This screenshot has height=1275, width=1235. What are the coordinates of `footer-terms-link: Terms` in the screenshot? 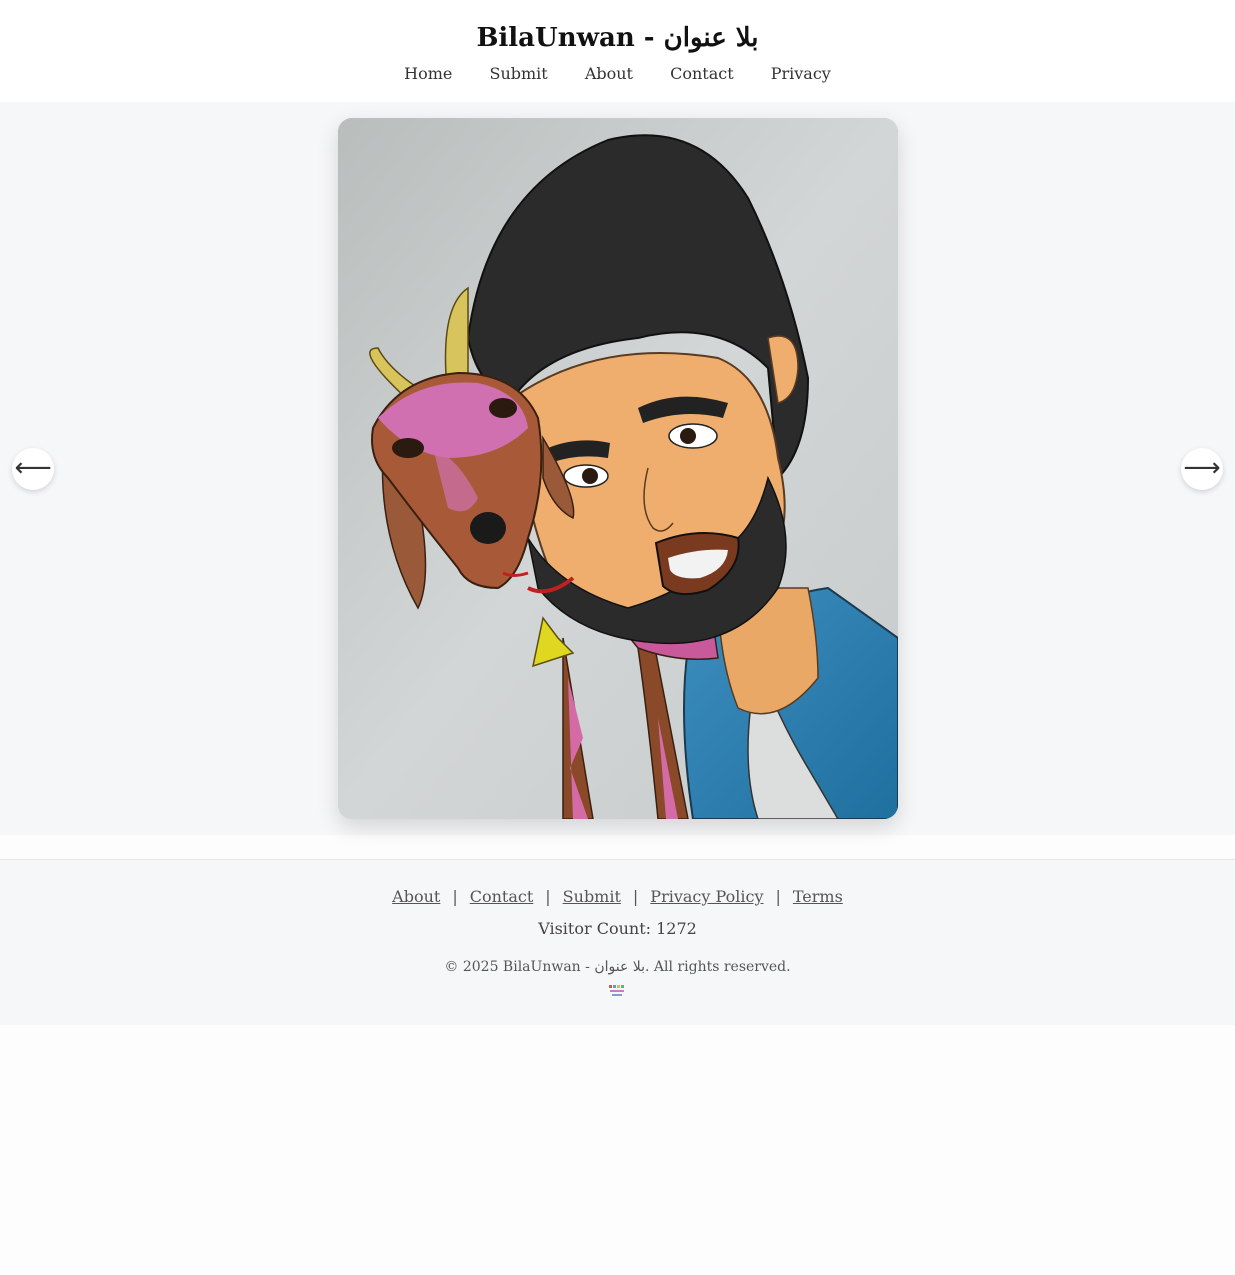 It's located at (818, 896).